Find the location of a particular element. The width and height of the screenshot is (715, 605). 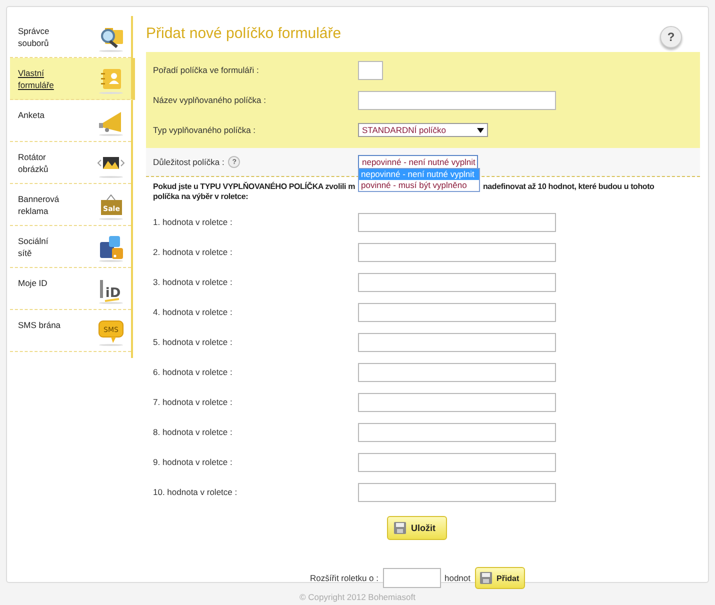

field-label: 9. hodnota v roletce : is located at coordinates (192, 462).